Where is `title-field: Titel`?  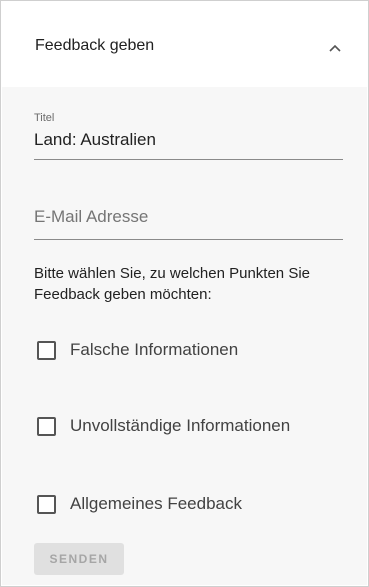
title-field: Titel is located at coordinates (188, 133).